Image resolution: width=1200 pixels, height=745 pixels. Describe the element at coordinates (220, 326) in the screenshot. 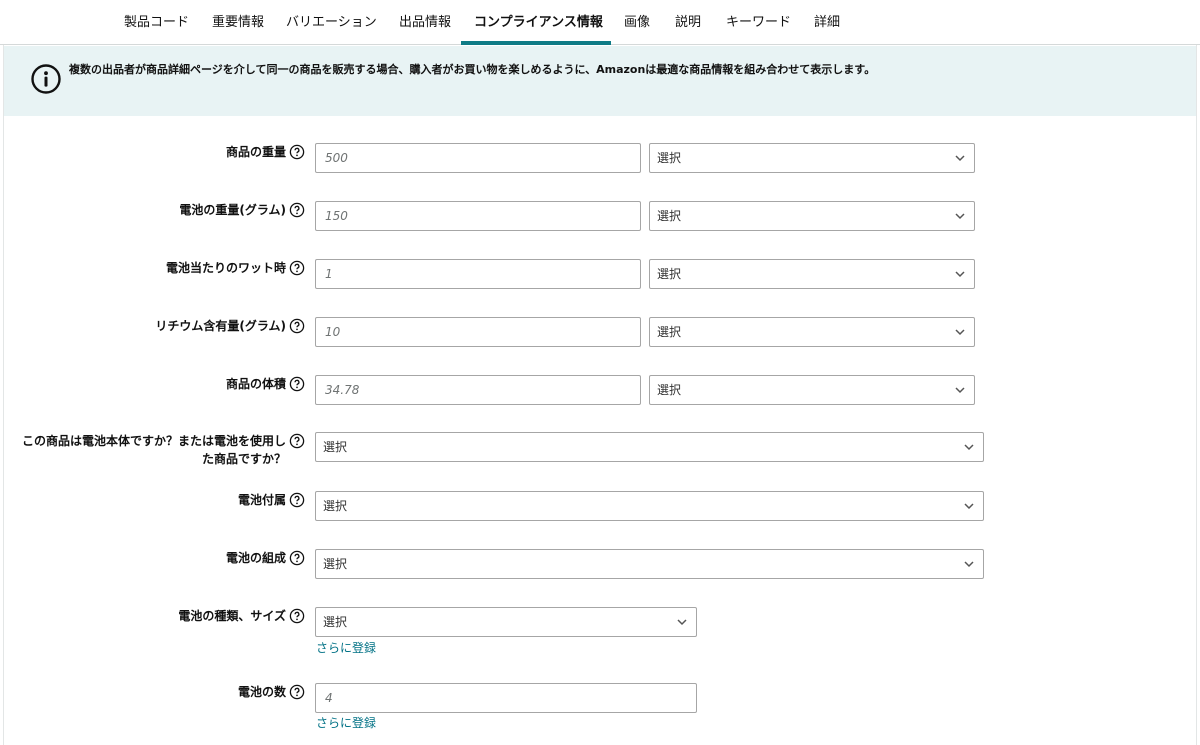

I see `lithium-content-label: リチウム含有量(グラム)` at that location.